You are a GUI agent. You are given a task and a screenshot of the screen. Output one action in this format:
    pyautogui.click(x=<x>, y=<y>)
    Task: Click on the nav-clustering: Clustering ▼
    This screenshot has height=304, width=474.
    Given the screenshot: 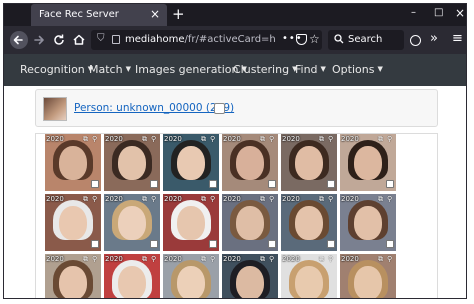 What is the action you would take?
    pyautogui.click(x=265, y=69)
    